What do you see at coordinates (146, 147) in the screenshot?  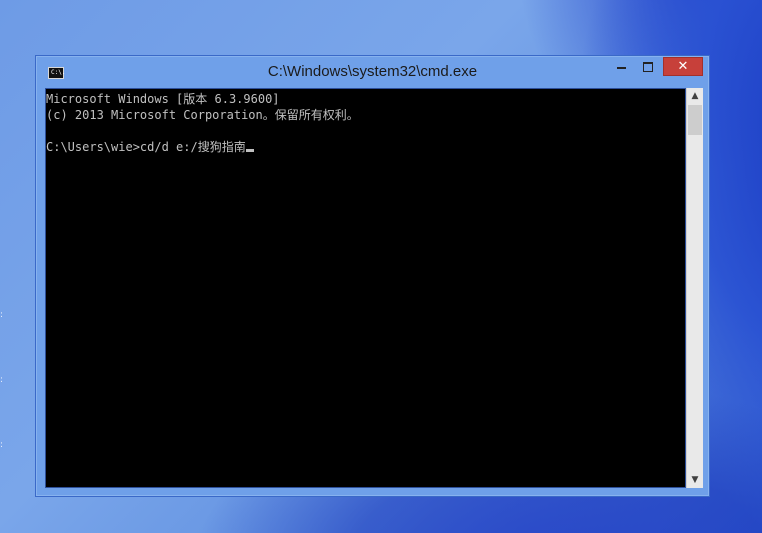 I see `console-command-text: C:\Users\wie>cd/d e:/搜狗指南` at bounding box center [146, 147].